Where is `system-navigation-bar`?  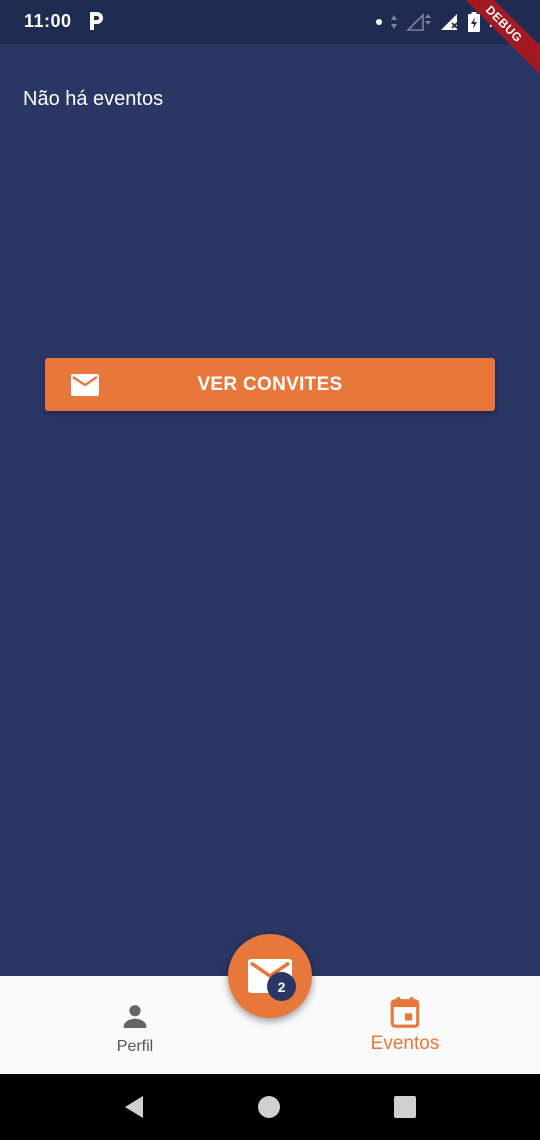
system-navigation-bar is located at coordinates (270, 1107).